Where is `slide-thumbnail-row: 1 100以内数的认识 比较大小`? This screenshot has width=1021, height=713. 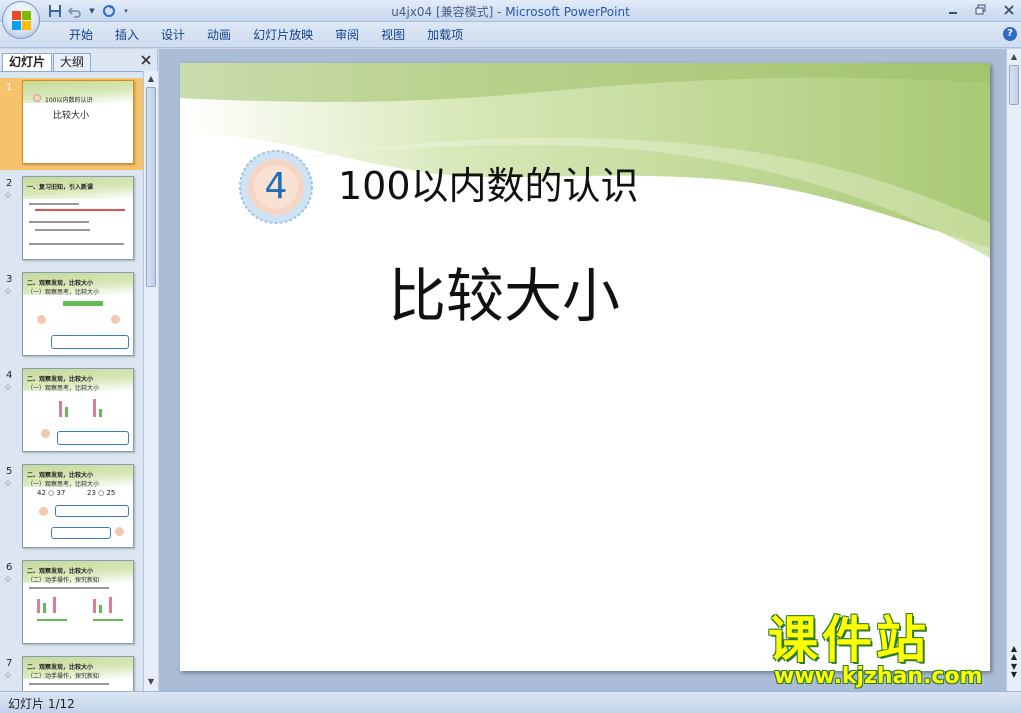 slide-thumbnail-row: 1 100以内数的认识 比较大小 is located at coordinates (71, 124).